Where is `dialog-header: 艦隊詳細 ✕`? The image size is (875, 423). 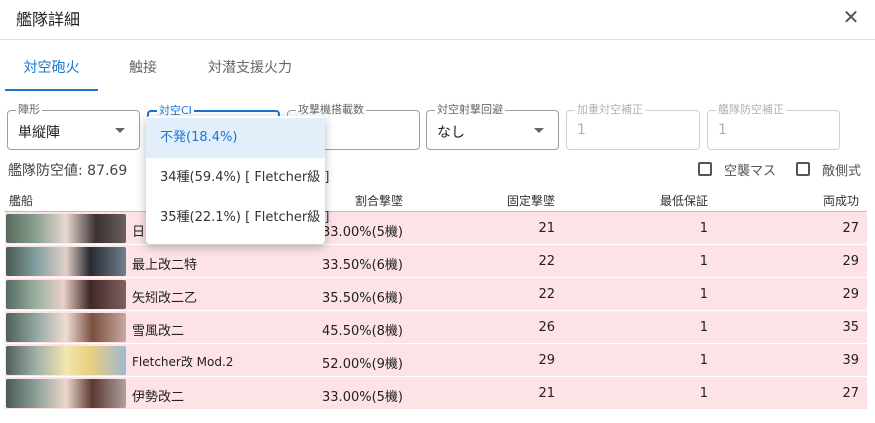
dialog-header: 艦隊詳細 ✕ is located at coordinates (437, 20).